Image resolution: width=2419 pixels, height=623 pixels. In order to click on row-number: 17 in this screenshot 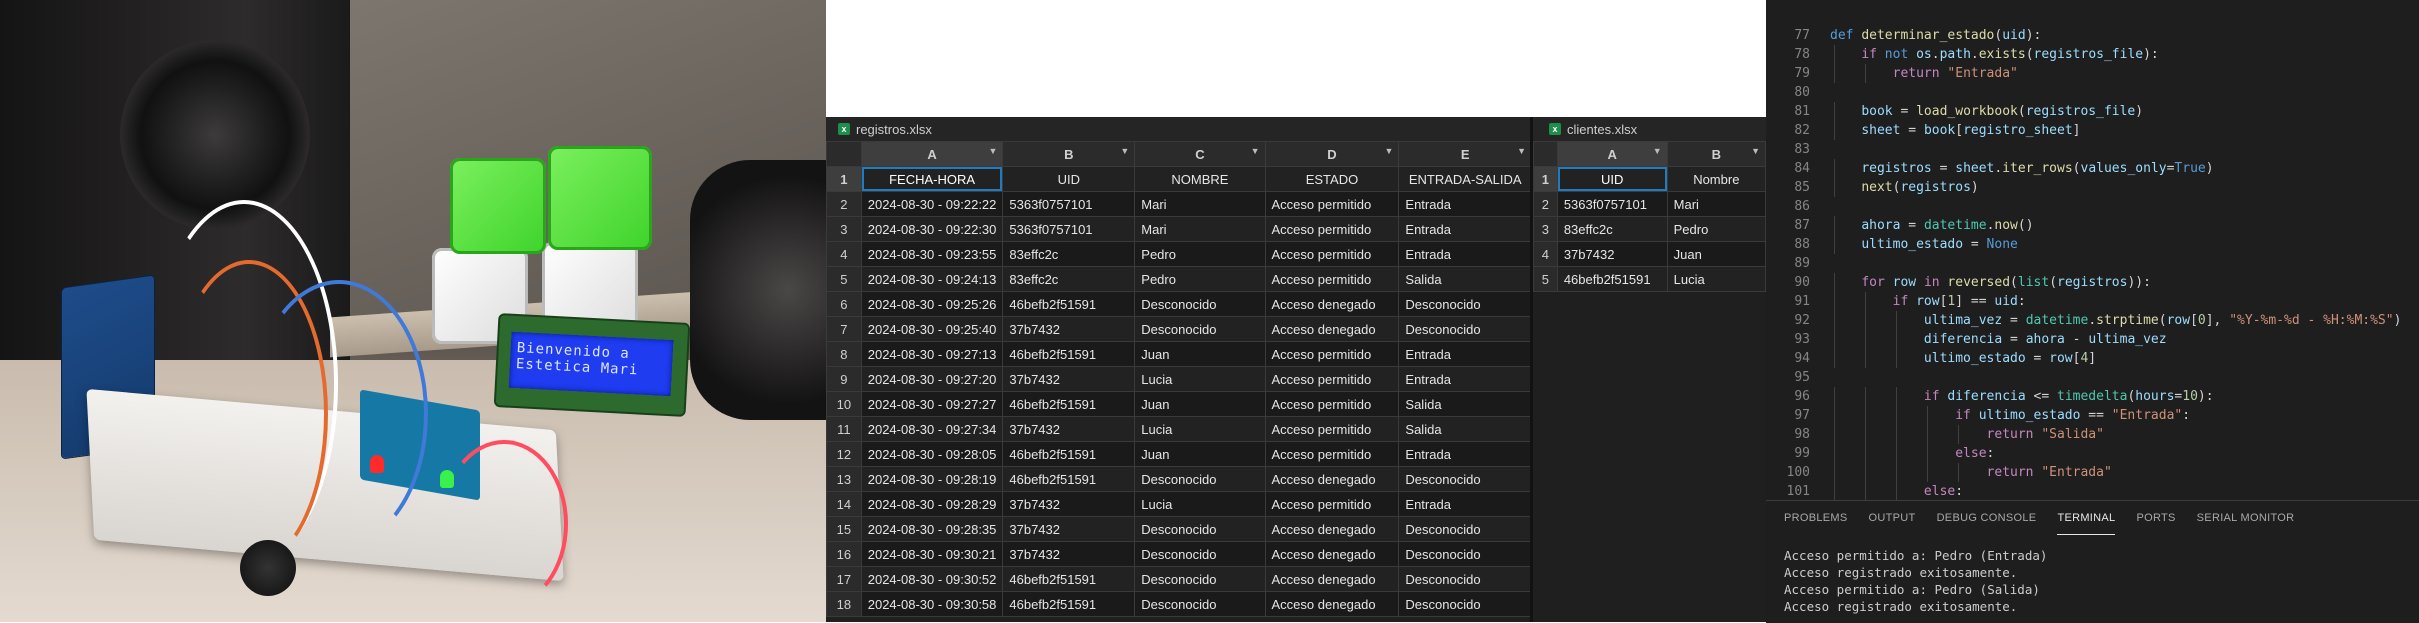, I will do `click(844, 579)`.